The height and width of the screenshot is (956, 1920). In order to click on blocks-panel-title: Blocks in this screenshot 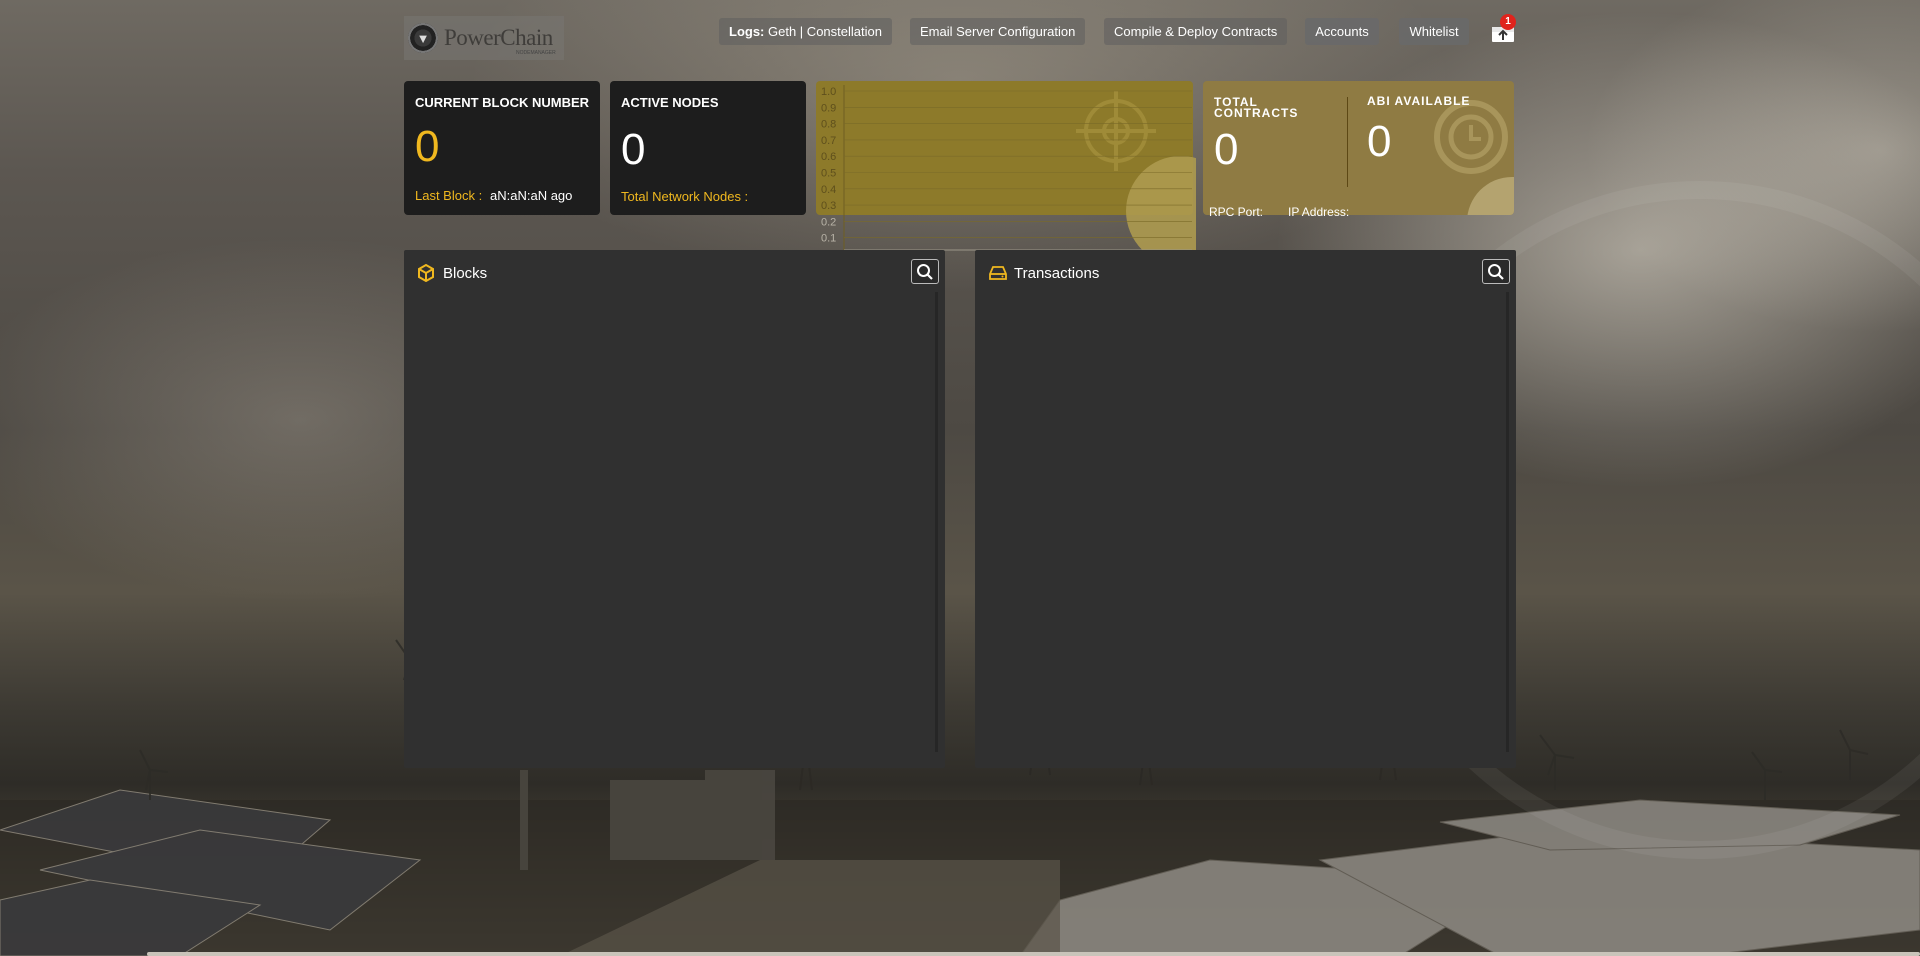, I will do `click(465, 273)`.